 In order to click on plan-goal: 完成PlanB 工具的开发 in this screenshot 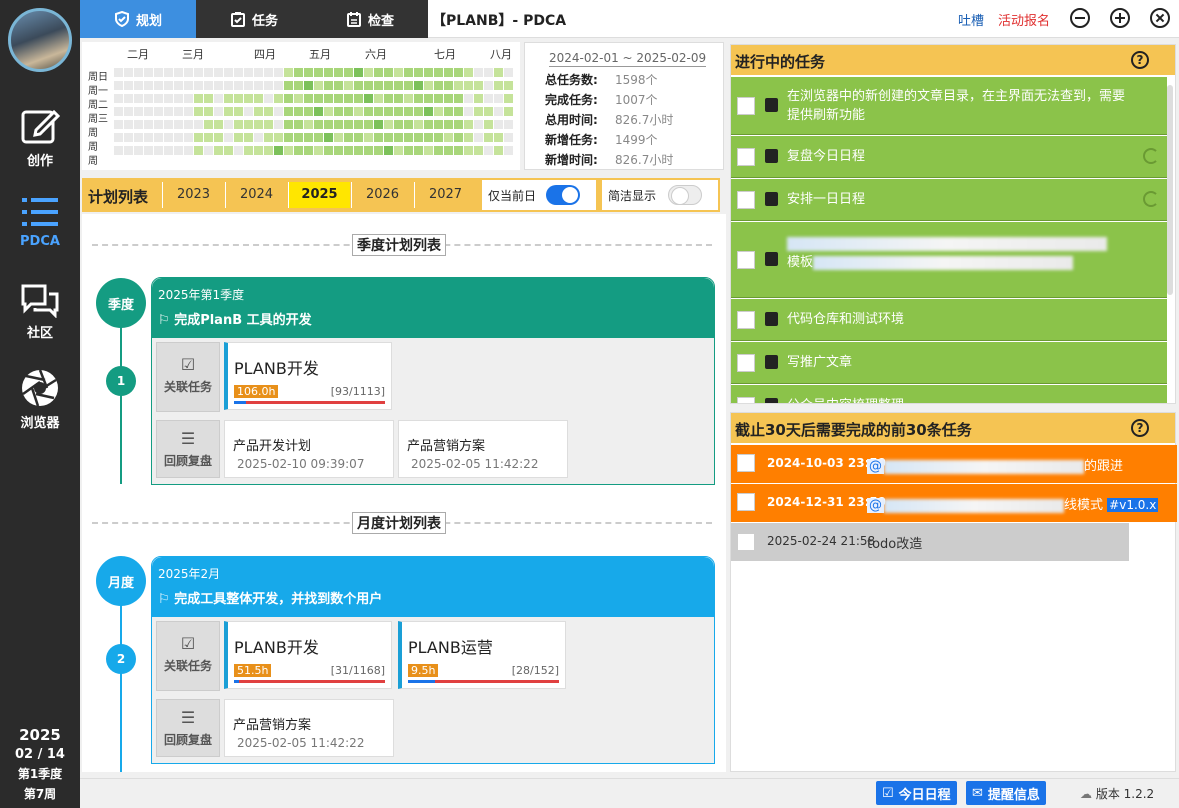, I will do `click(243, 320)`.